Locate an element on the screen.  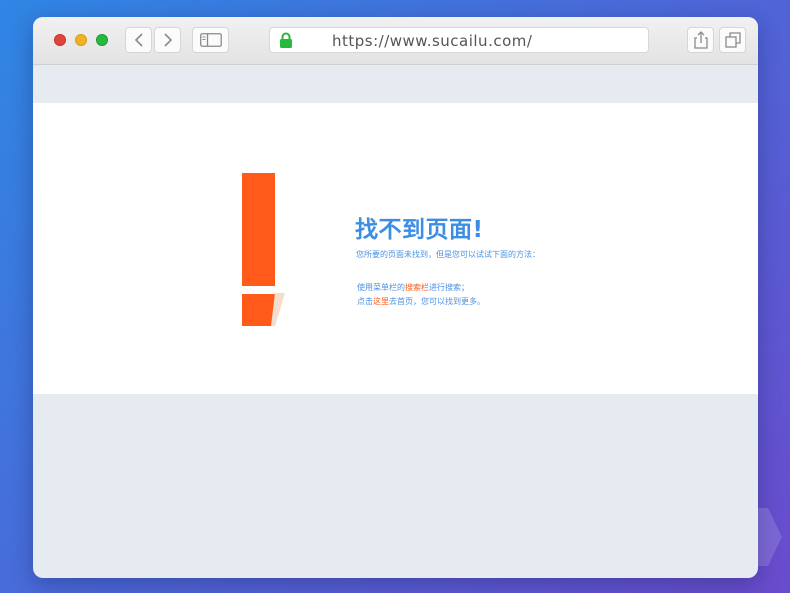
error-subtitle: 您所要的页面未找到，但是您可以试试下面的方法： is located at coordinates (448, 254).